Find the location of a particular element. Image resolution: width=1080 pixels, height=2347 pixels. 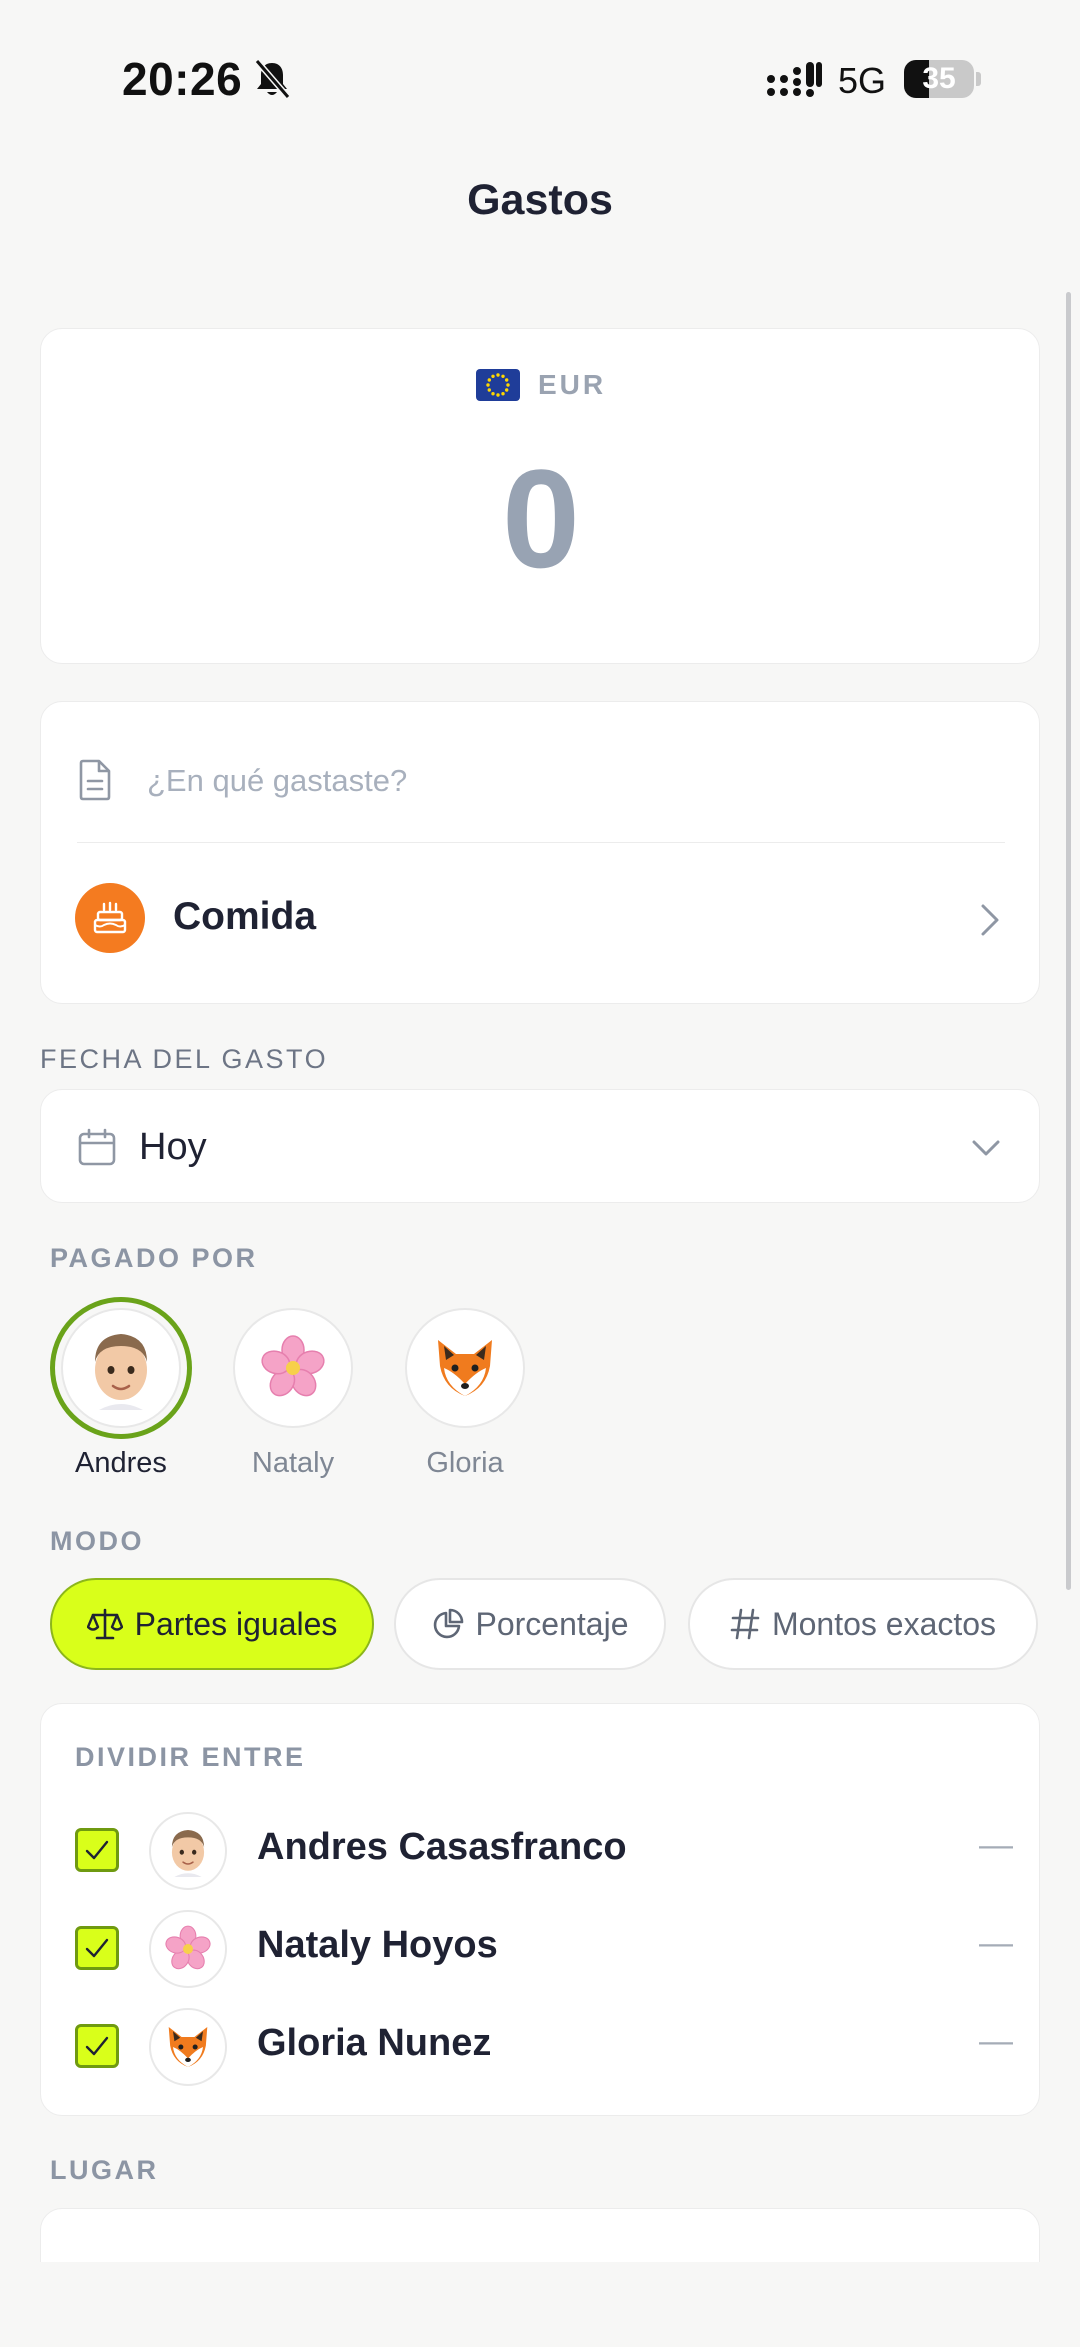

mode-option-label: Partes iguales is located at coordinates (236, 1623).